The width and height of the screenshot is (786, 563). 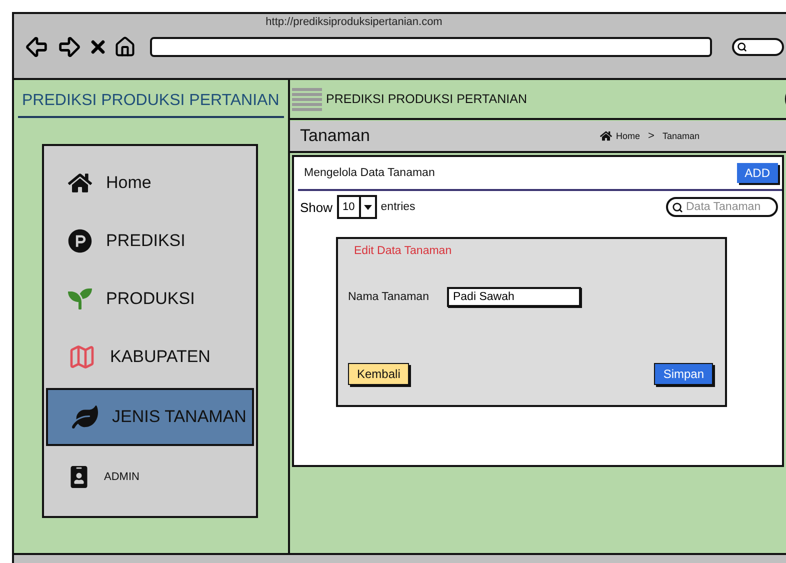 I want to click on sidebar-label: PRODUKSI, so click(x=150, y=299).